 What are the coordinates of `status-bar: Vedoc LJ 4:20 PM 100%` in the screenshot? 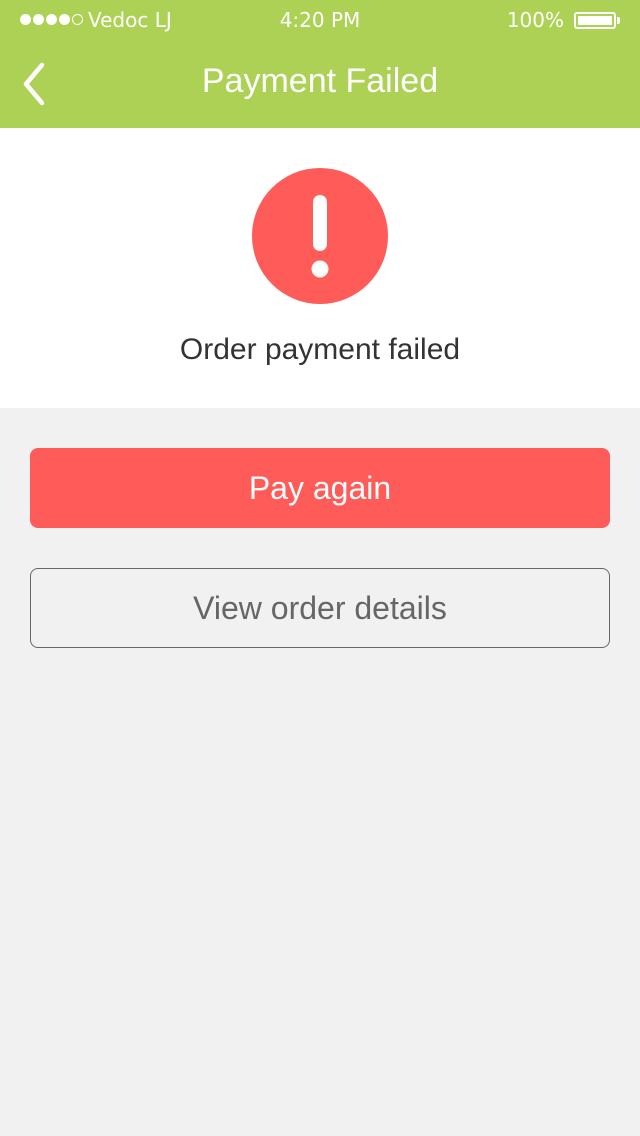 It's located at (320, 20).